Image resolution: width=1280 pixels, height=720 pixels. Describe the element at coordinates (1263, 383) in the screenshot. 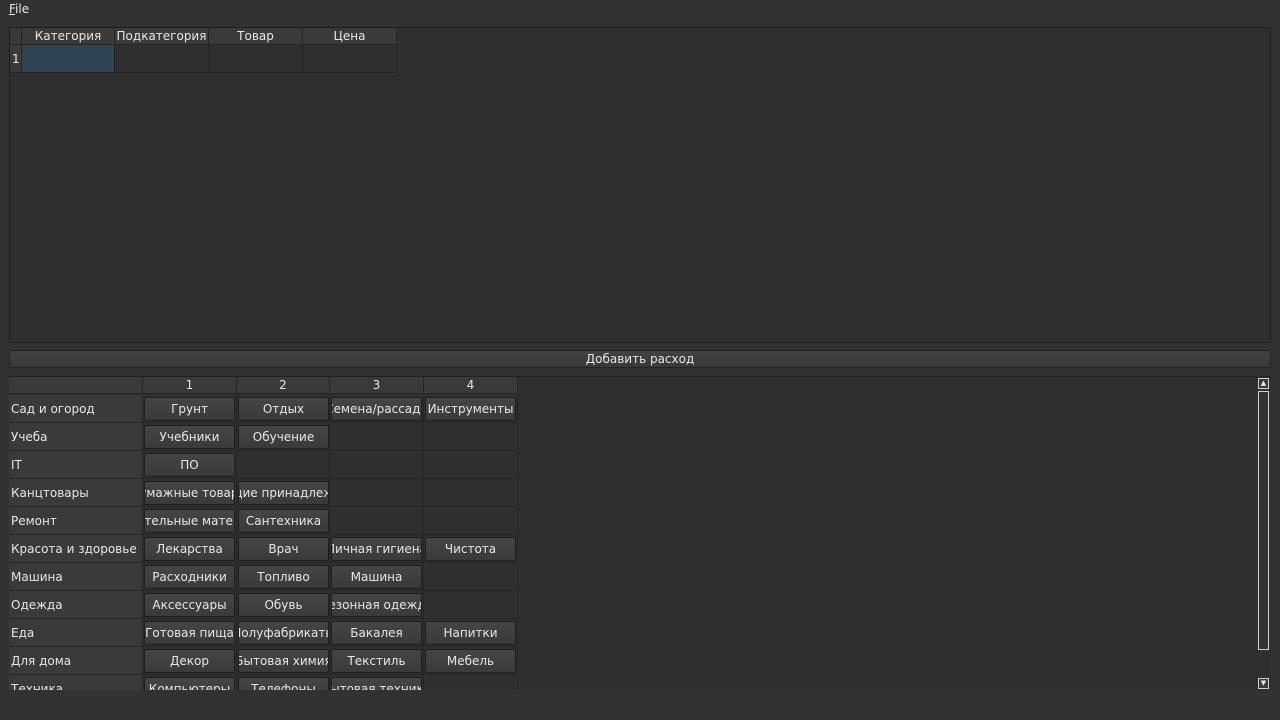

I see `arrow-up-icon: ▲` at that location.